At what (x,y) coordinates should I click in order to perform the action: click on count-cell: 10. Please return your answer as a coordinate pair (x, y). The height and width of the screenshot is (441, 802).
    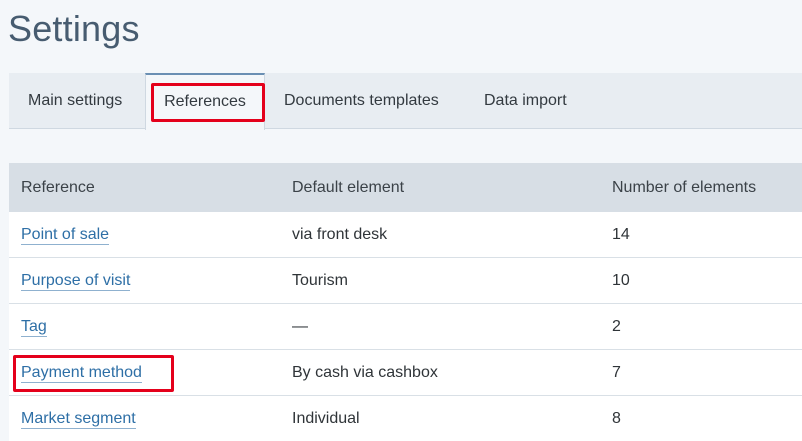
    Looking at the image, I should click on (701, 280).